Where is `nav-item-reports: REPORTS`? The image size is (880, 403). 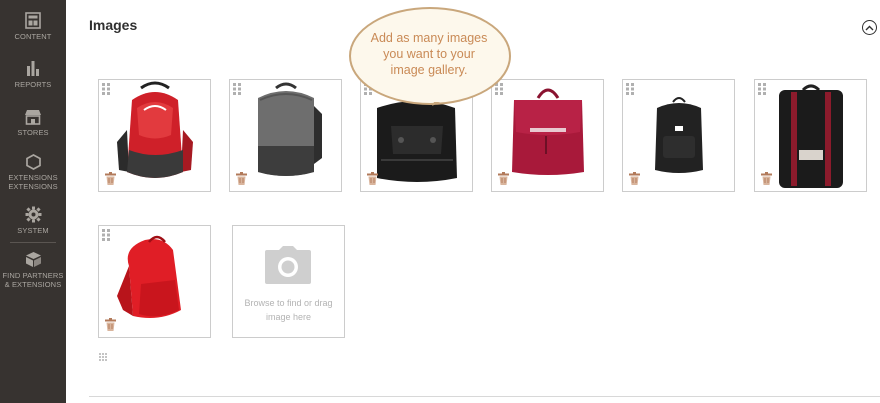
nav-item-reports: REPORTS is located at coordinates (33, 74).